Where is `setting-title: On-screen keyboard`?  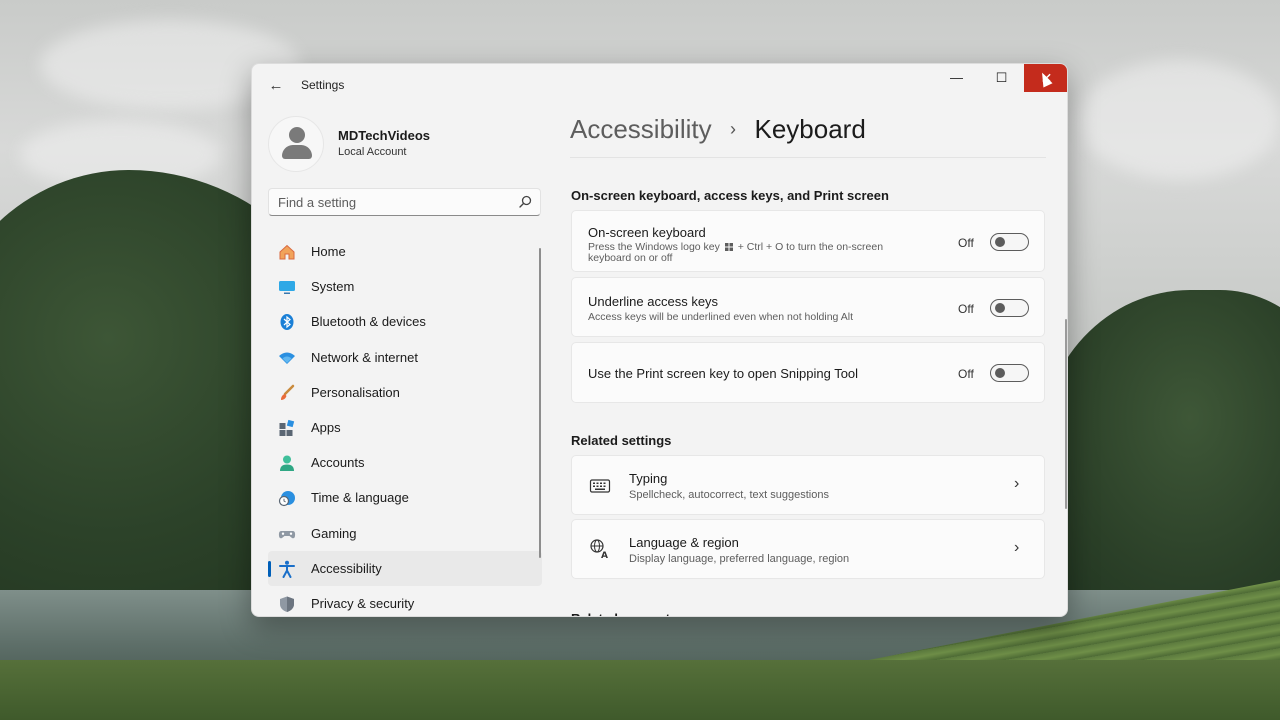 setting-title: On-screen keyboard is located at coordinates (647, 232).